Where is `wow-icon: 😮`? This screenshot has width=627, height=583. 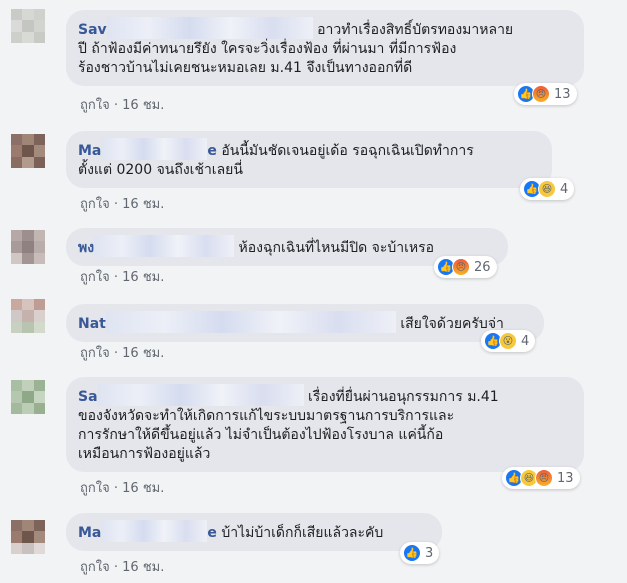
wow-icon: 😮 is located at coordinates (508, 341).